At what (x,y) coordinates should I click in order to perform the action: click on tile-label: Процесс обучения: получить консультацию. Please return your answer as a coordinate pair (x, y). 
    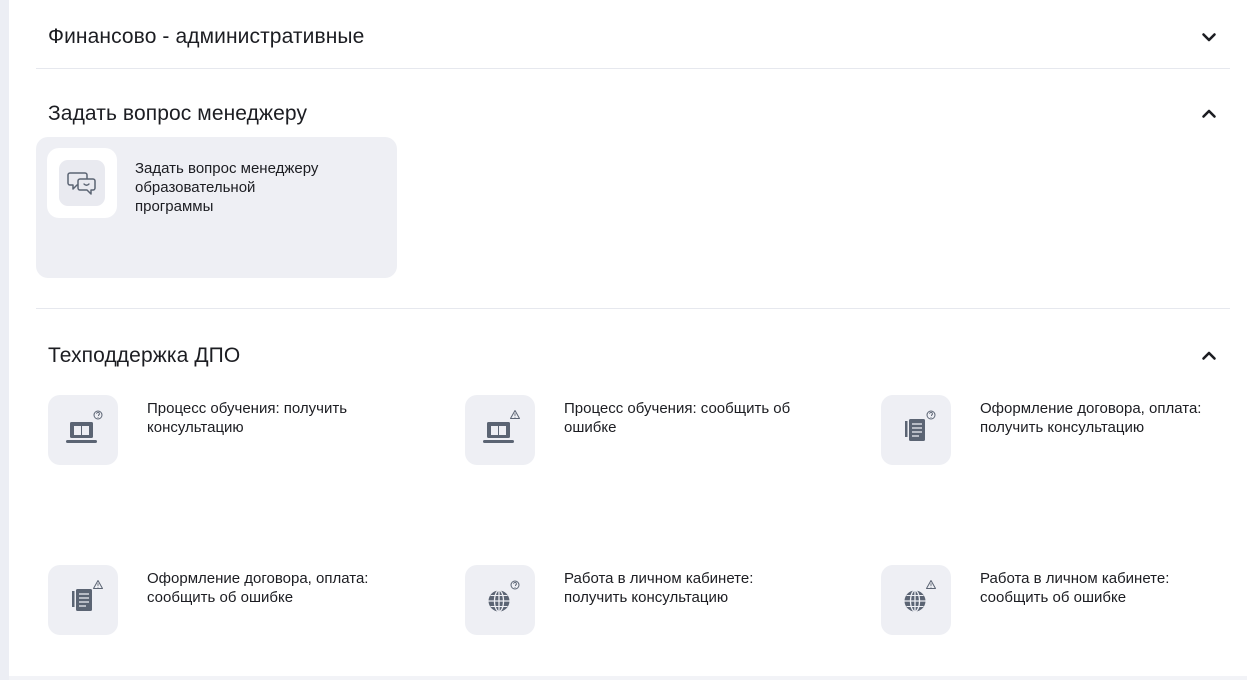
    Looking at the image, I should click on (247, 418).